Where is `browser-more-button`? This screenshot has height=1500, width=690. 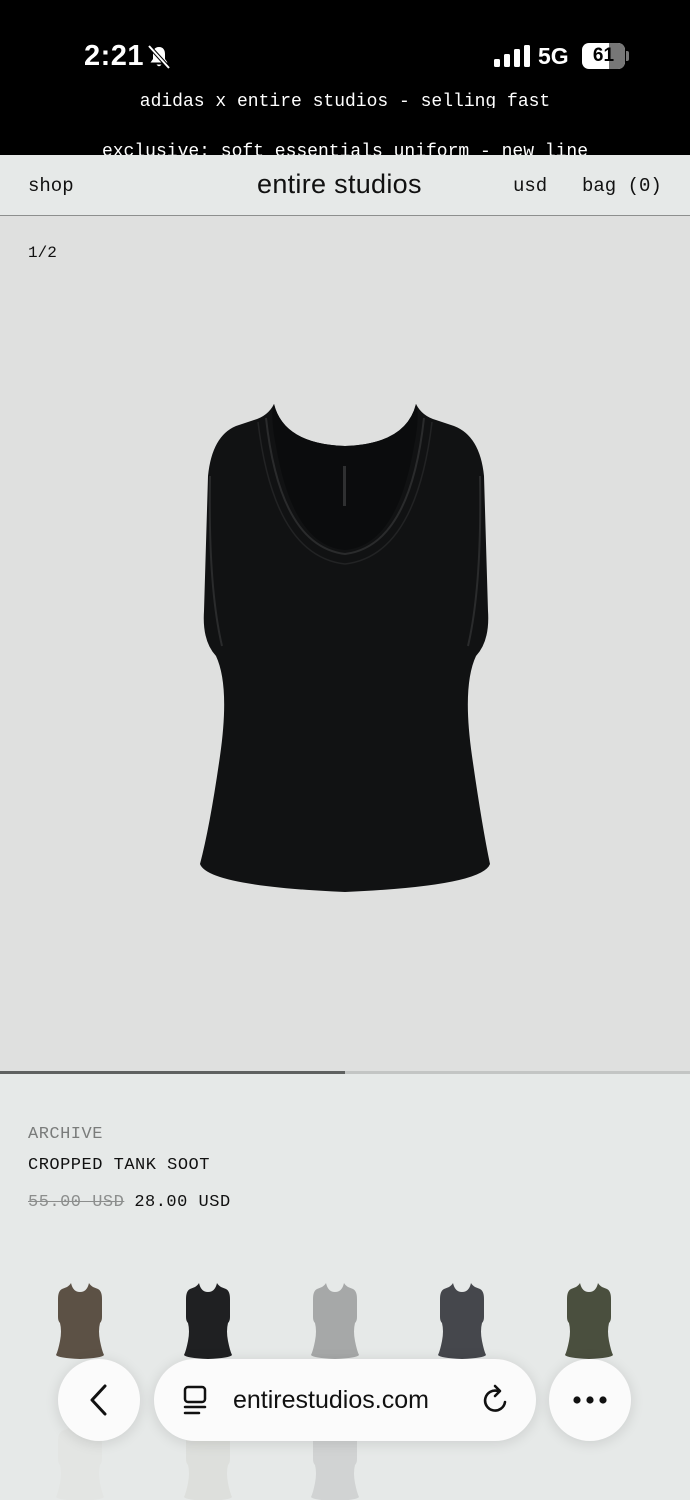 browser-more-button is located at coordinates (590, 1400).